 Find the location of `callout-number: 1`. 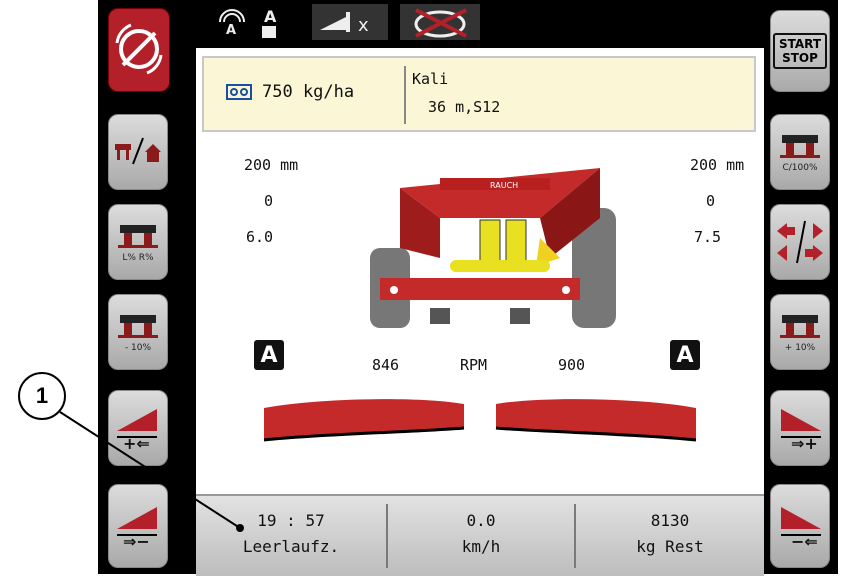

callout-number: 1 is located at coordinates (42, 396).